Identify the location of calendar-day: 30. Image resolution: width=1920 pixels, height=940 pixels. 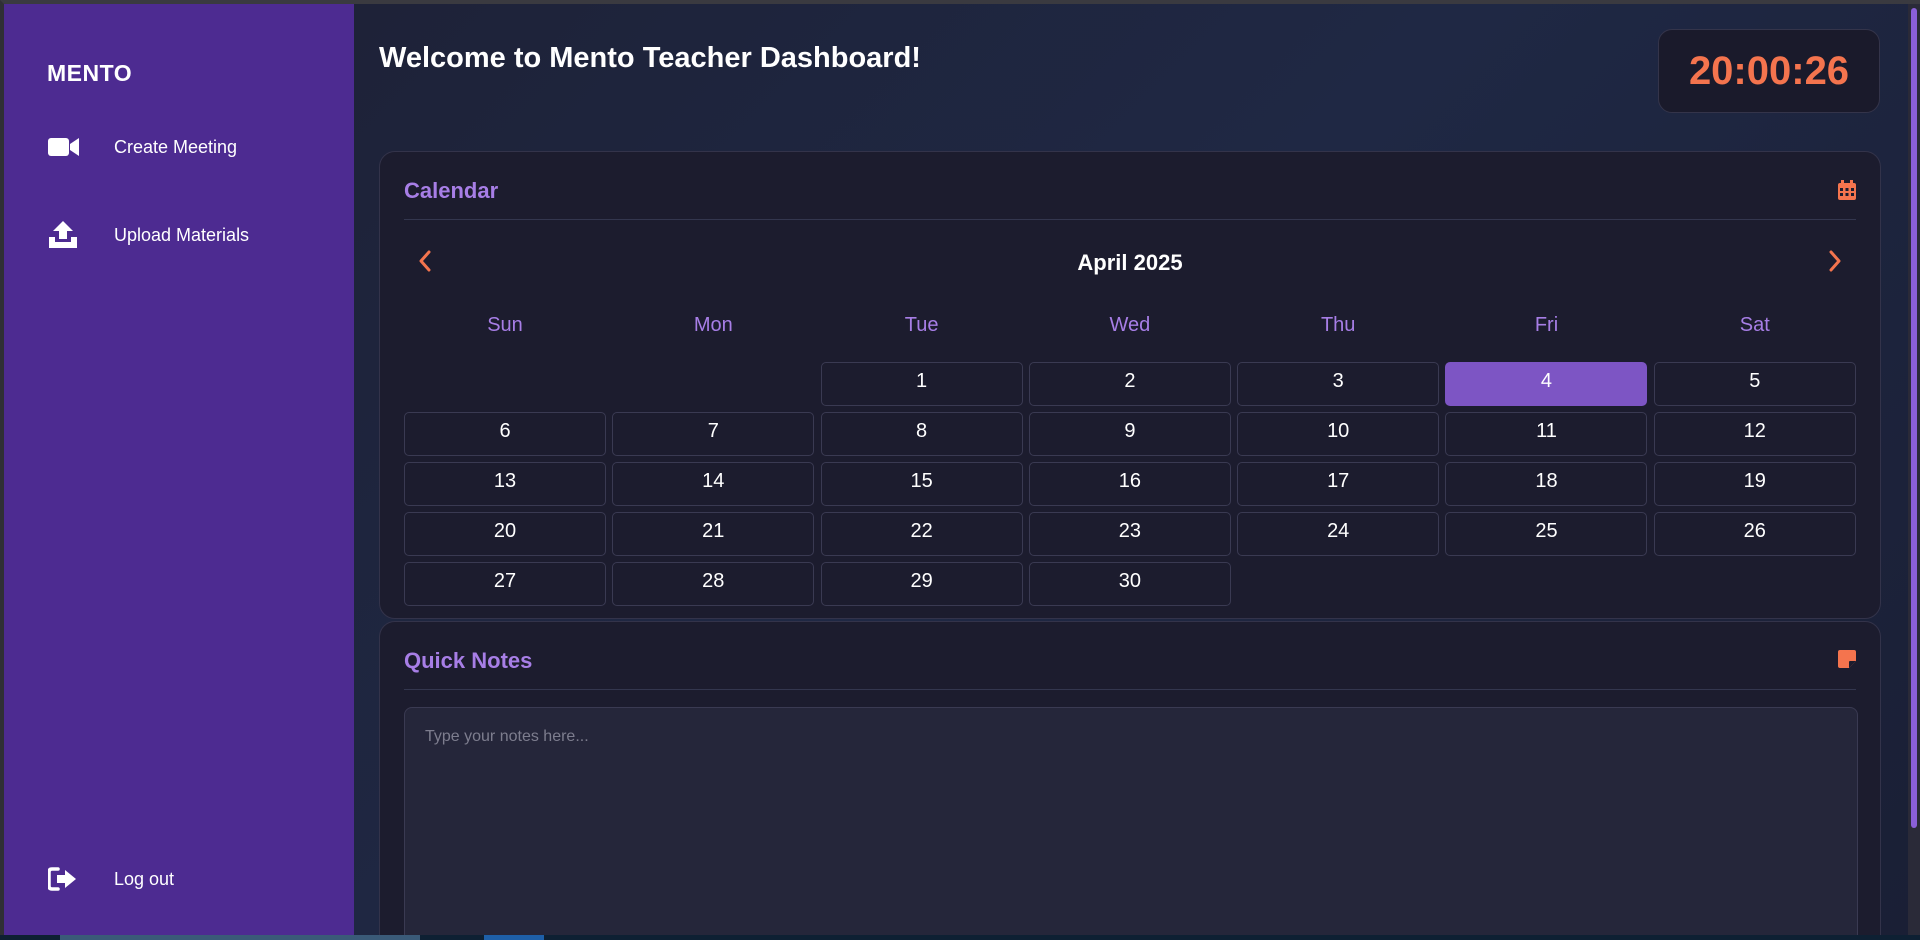
(1129, 584).